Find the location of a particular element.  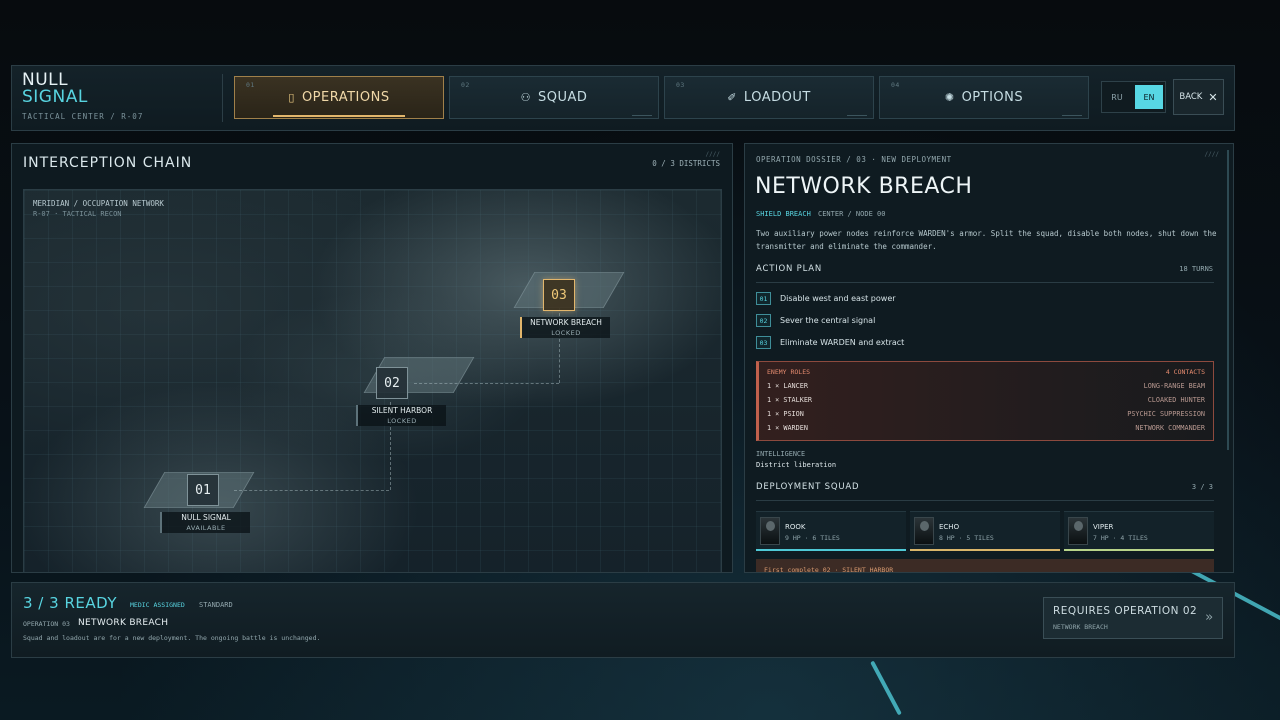

tab-loadout: 03 ✐ LOADOUT is located at coordinates (769, 97).